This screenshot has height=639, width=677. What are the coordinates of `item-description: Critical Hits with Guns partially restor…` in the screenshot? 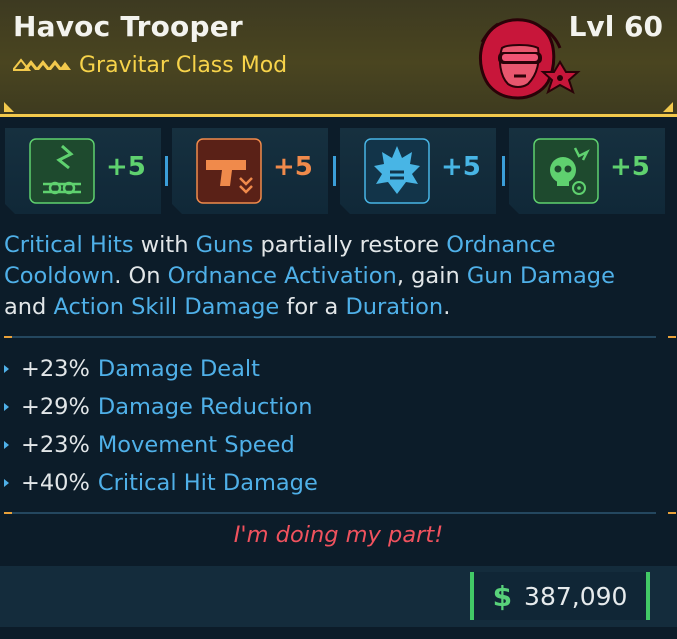 It's located at (334, 276).